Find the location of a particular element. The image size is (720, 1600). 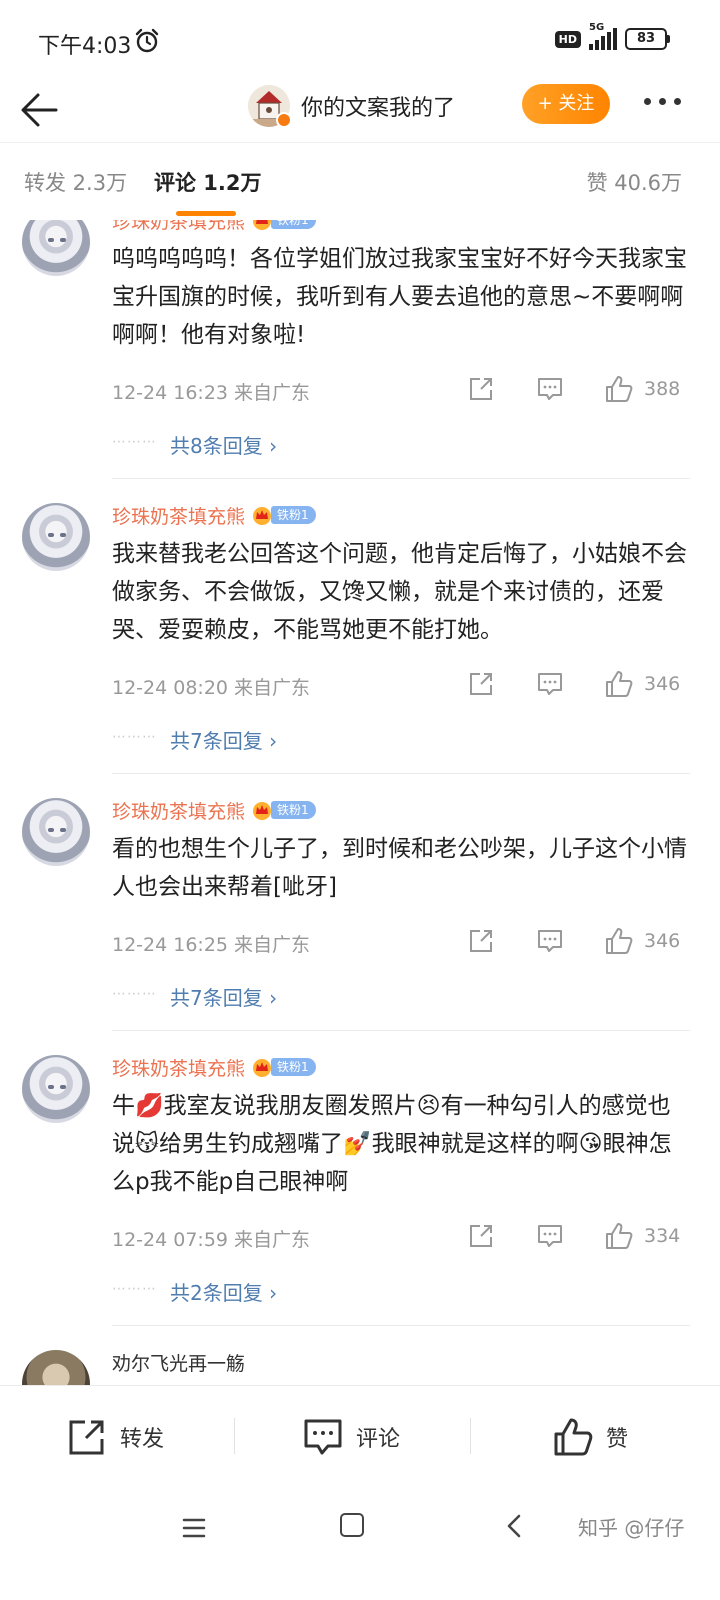

like-button: 赞 is located at coordinates (590, 1437).